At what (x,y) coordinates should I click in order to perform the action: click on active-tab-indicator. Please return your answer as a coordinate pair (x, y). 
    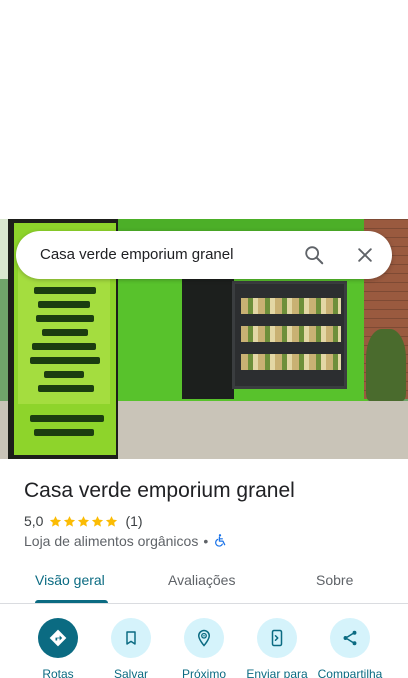
    Looking at the image, I should click on (71, 601).